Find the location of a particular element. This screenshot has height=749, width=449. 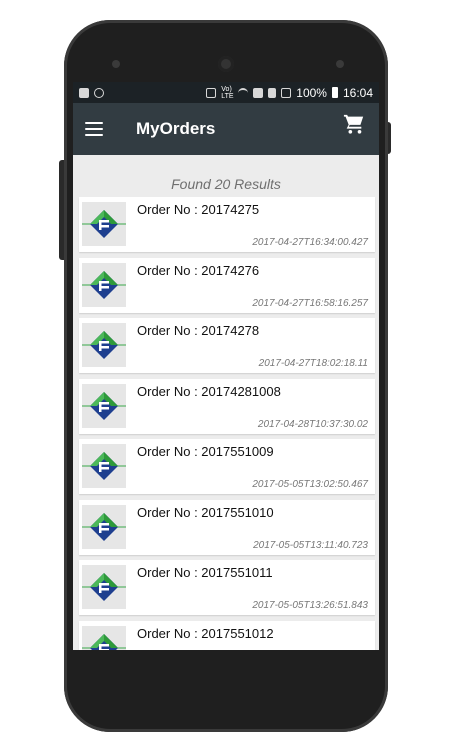

wifi-icon is located at coordinates (243, 92).